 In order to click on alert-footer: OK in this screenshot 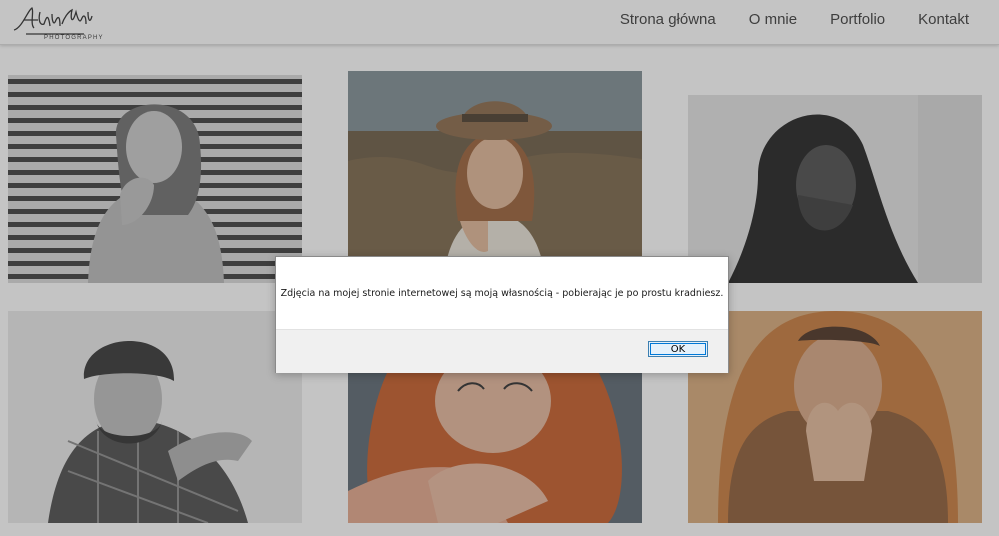, I will do `click(502, 351)`.